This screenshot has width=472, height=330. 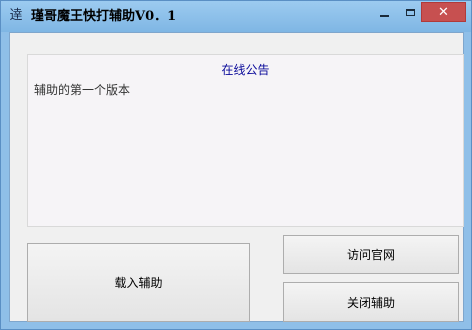 I want to click on app-icon: 逹, so click(x=16, y=15).